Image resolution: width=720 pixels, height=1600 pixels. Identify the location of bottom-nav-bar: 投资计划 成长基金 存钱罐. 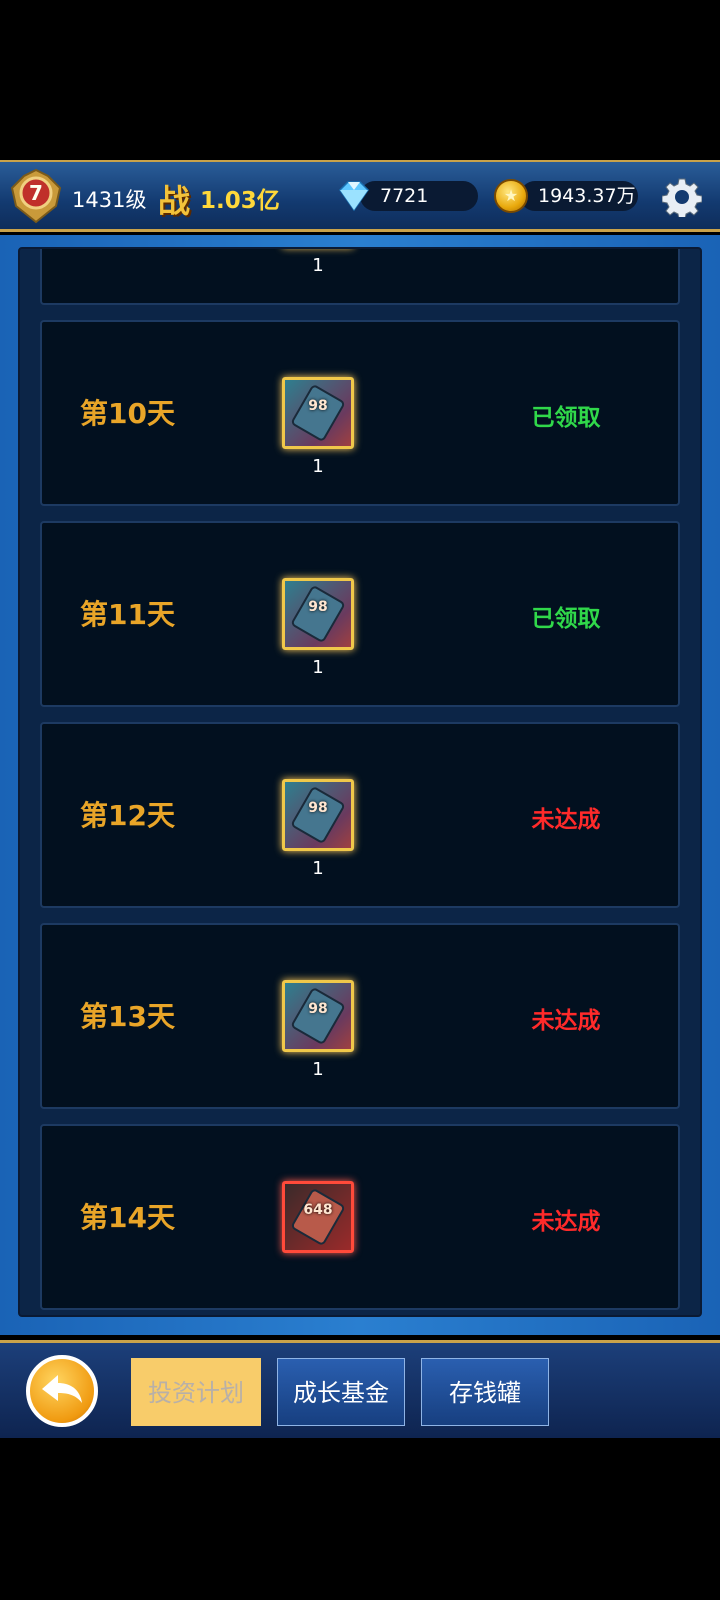
(360, 1389).